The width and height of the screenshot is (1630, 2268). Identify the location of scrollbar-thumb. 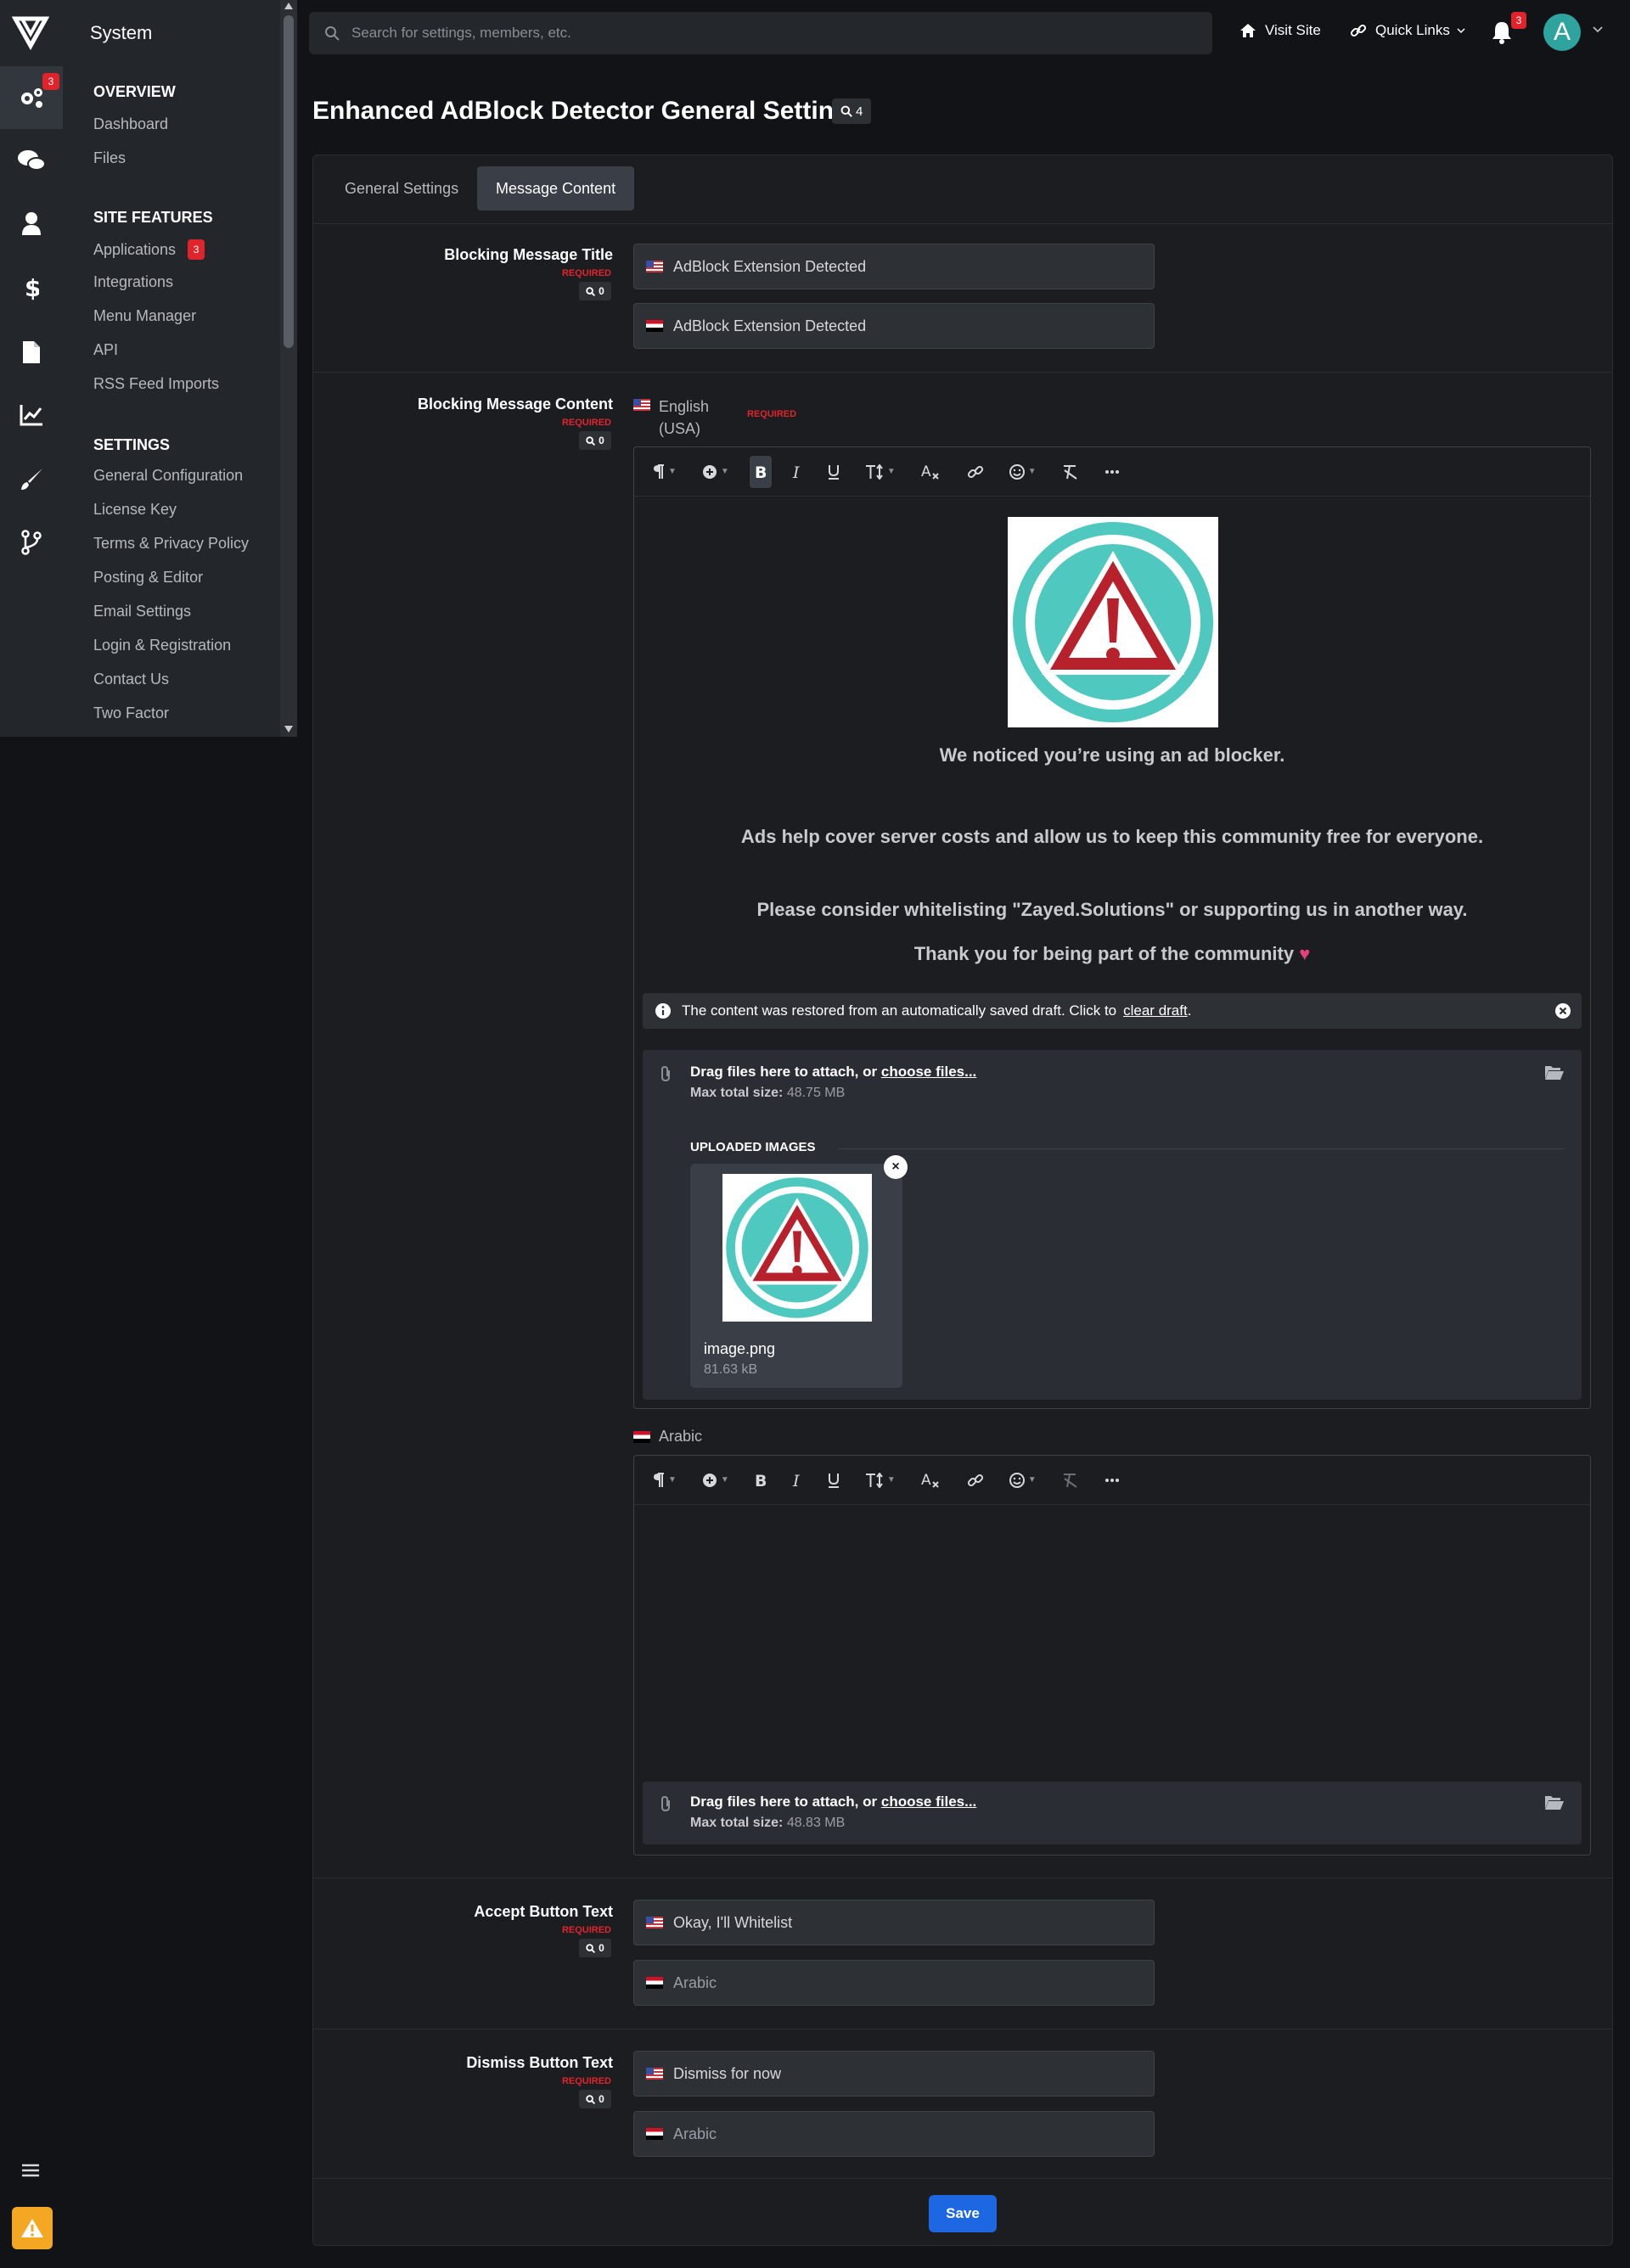
(289, 181).